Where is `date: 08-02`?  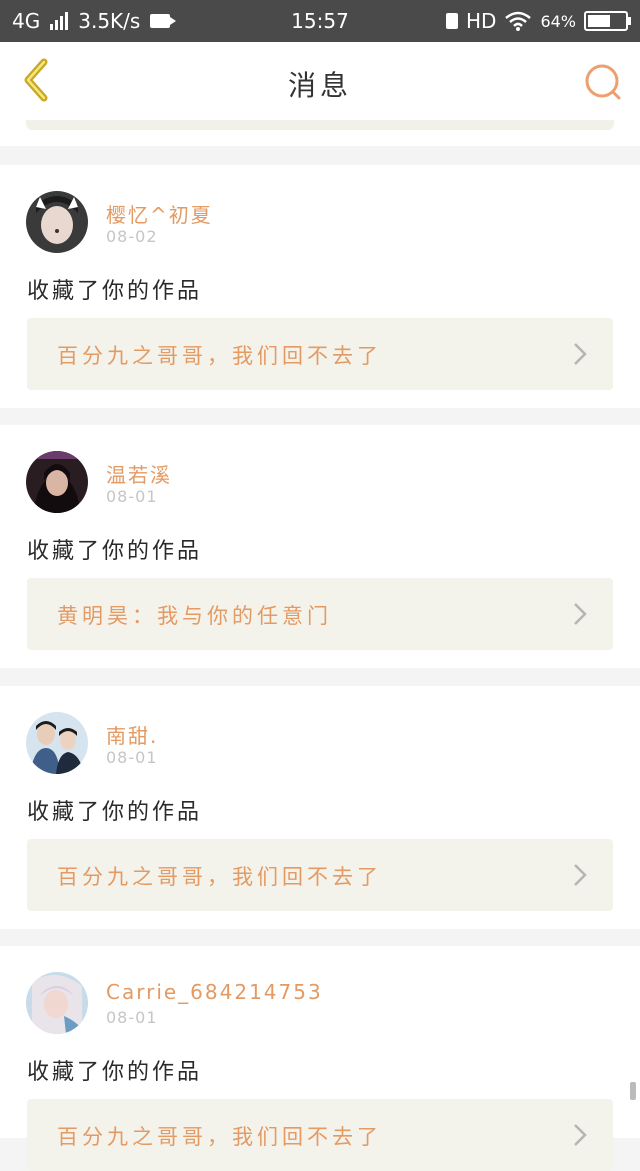
date: 08-02 is located at coordinates (132, 236).